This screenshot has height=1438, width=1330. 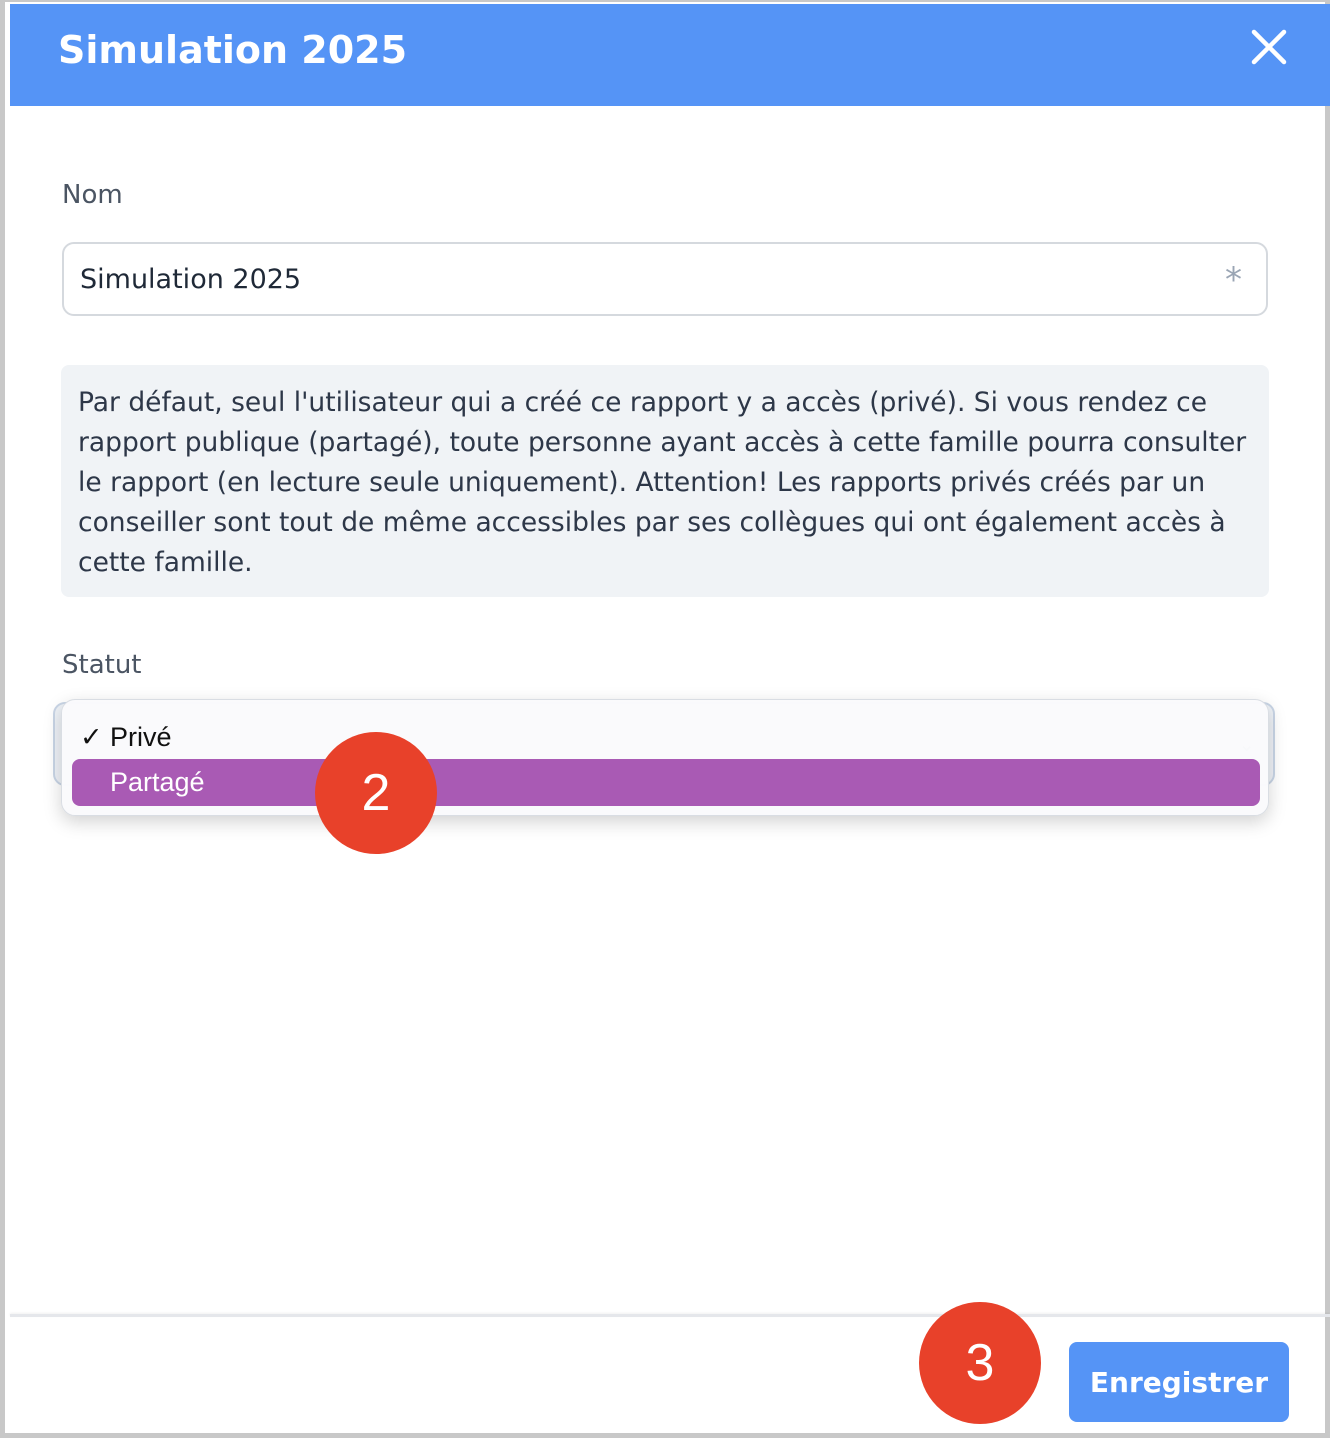 I want to click on name-label: Nom, so click(x=92, y=195).